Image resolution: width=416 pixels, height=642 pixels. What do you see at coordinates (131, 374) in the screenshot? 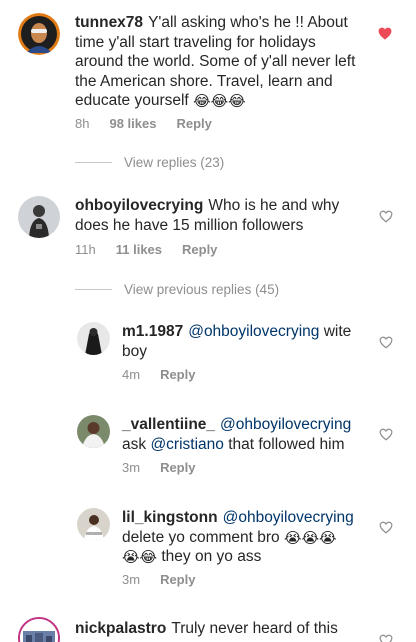
I see `reply-time: 4m` at bounding box center [131, 374].